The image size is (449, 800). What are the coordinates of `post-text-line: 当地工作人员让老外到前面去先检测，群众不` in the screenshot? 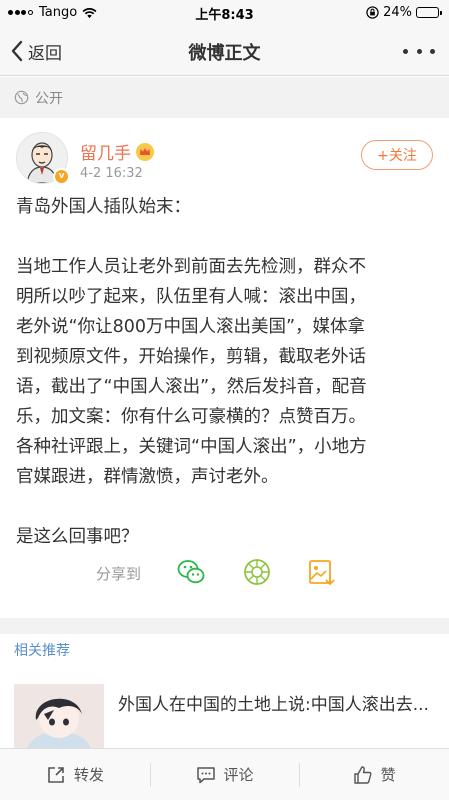 It's located at (191, 267).